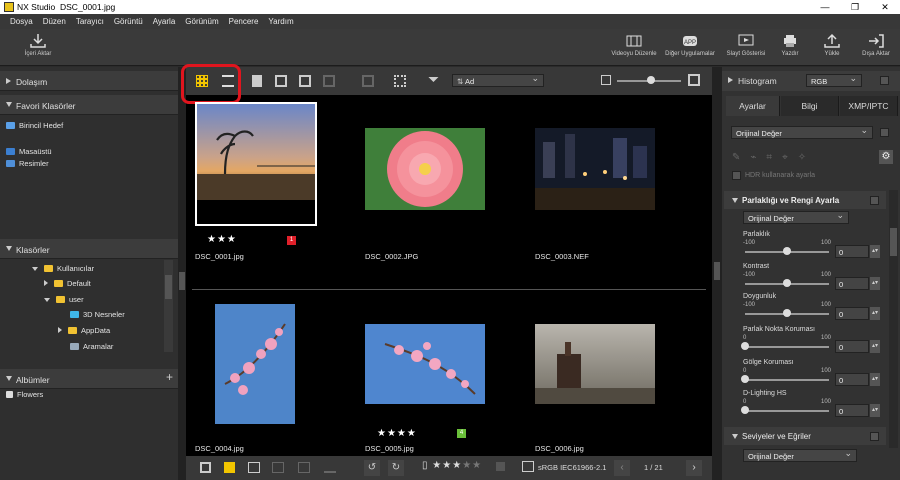 Image resolution: width=900 pixels, height=480 pixels. Describe the element at coordinates (444, 197) in the screenshot. I see `thumbnail-item-2: DSC_0002.JPG` at that location.